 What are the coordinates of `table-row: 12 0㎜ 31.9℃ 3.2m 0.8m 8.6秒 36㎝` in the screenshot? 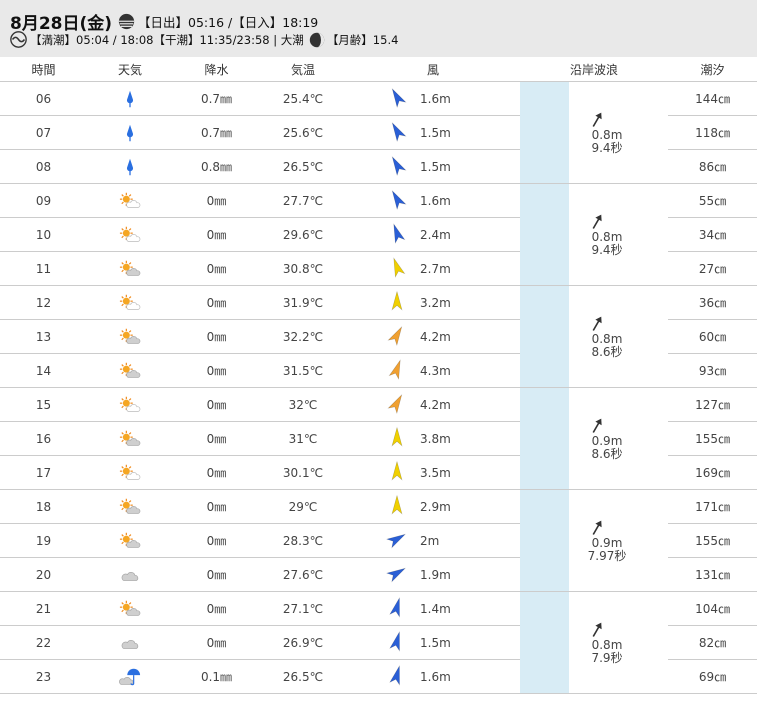 It's located at (378, 336).